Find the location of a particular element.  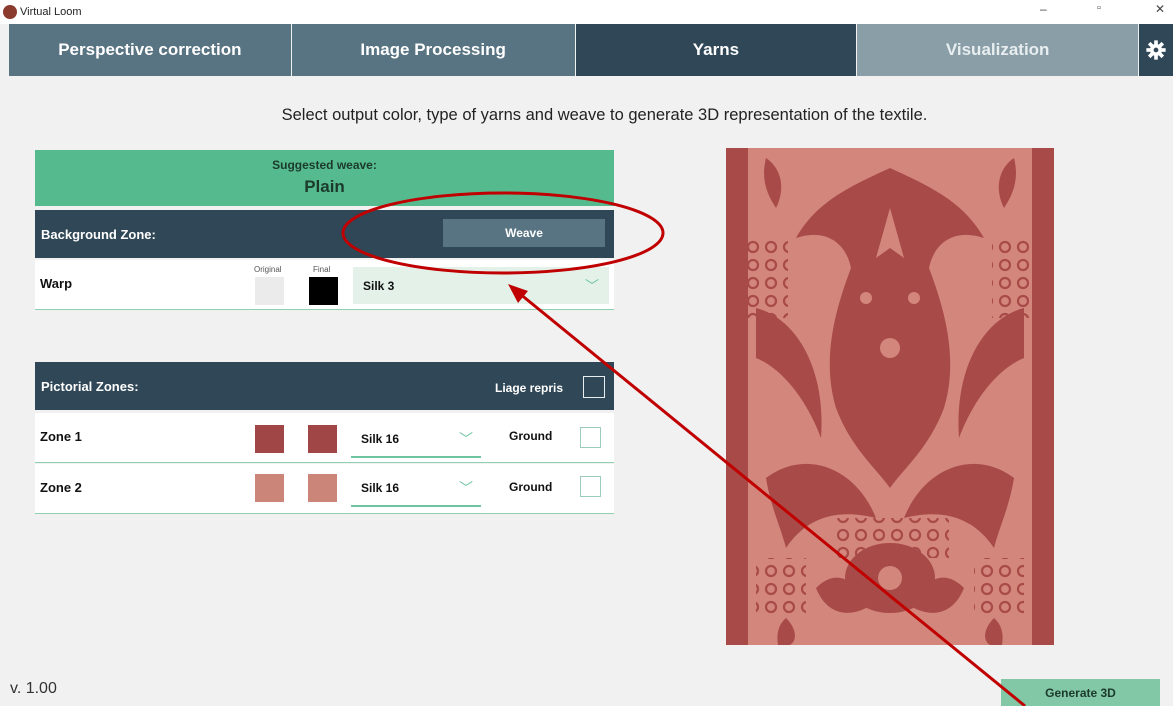

liage-repris-label: Liage repris is located at coordinates (529, 388).